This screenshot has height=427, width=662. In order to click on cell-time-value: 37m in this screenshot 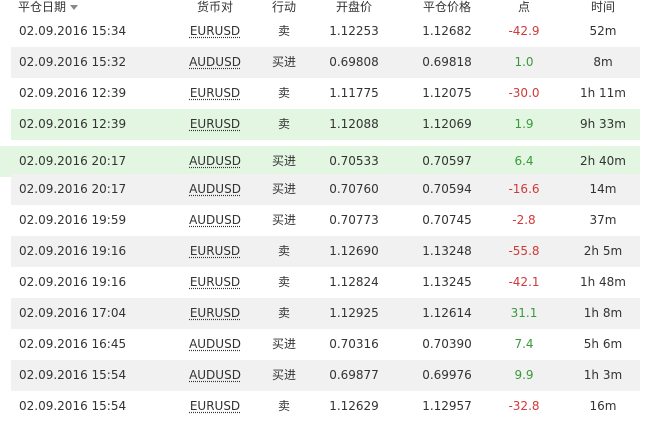, I will do `click(603, 220)`.